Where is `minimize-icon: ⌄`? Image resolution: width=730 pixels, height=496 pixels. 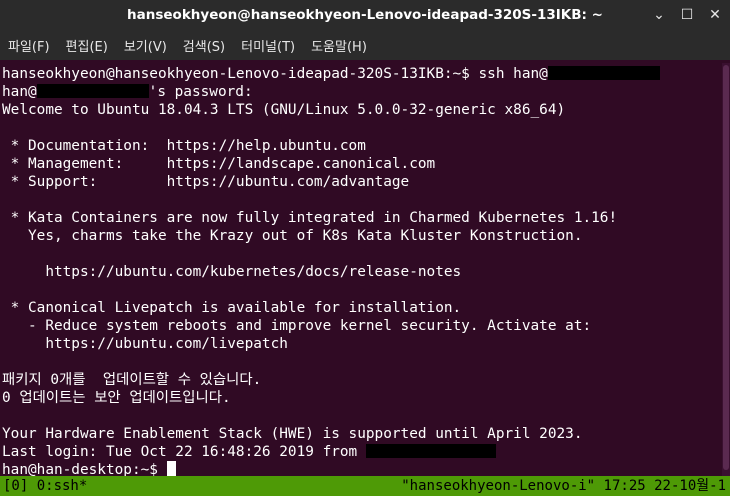 minimize-icon: ⌄ is located at coordinates (659, 15).